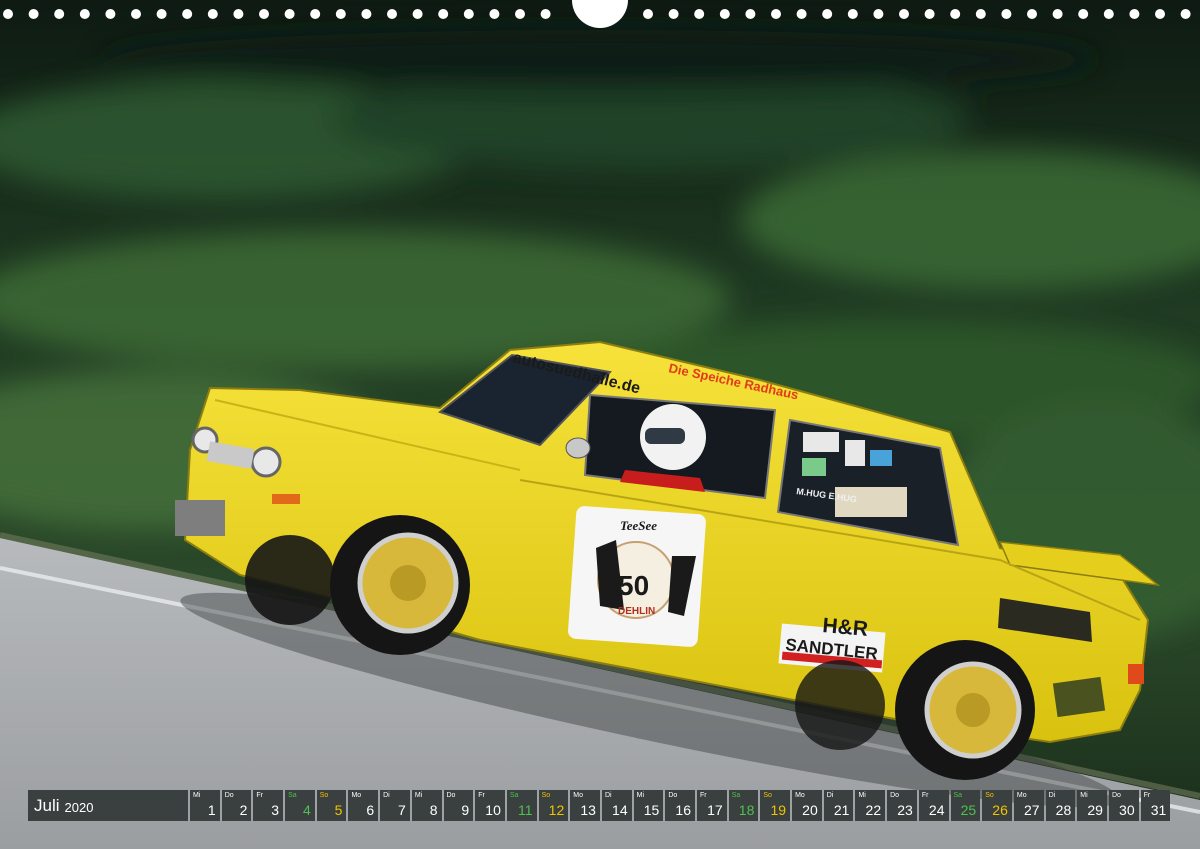 The image size is (1200, 849). Describe the element at coordinates (465, 810) in the screenshot. I see `day-number: 9` at that location.